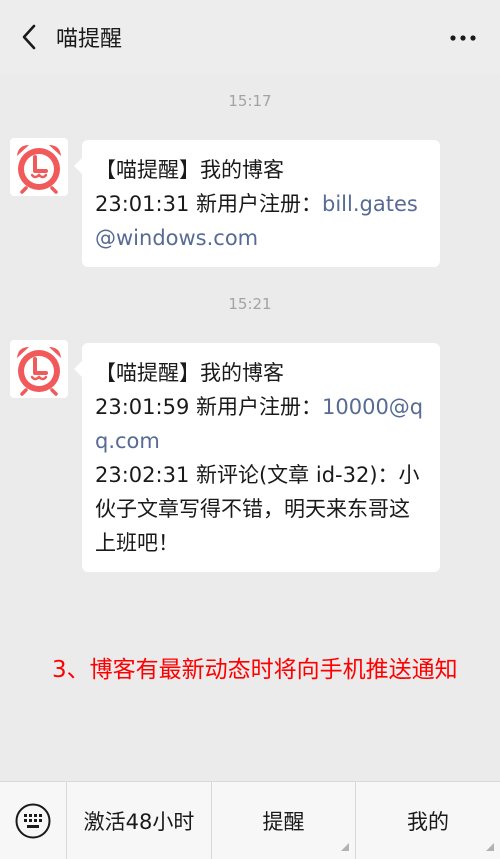 The height and width of the screenshot is (859, 500). What do you see at coordinates (89, 39) in the screenshot?
I see `chat-title: 喵提醒` at bounding box center [89, 39].